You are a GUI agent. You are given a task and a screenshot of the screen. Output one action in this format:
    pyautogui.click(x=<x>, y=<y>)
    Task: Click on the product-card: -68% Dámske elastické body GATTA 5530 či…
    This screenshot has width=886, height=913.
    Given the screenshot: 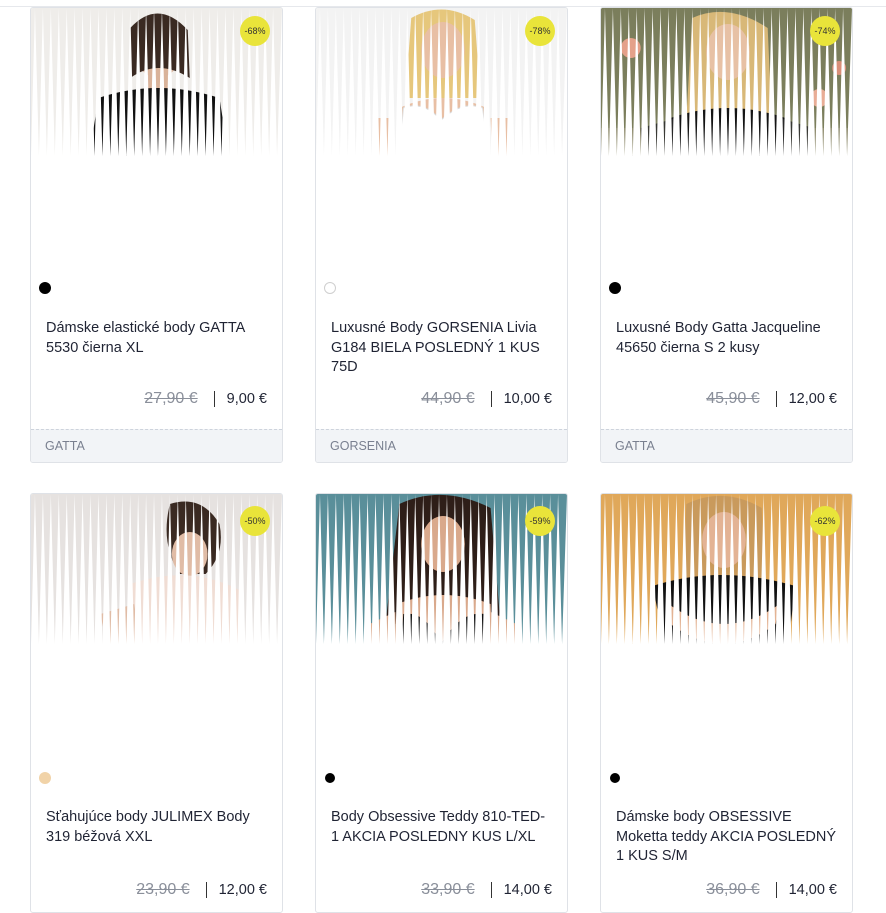 What is the action you would take?
    pyautogui.click(x=156, y=235)
    